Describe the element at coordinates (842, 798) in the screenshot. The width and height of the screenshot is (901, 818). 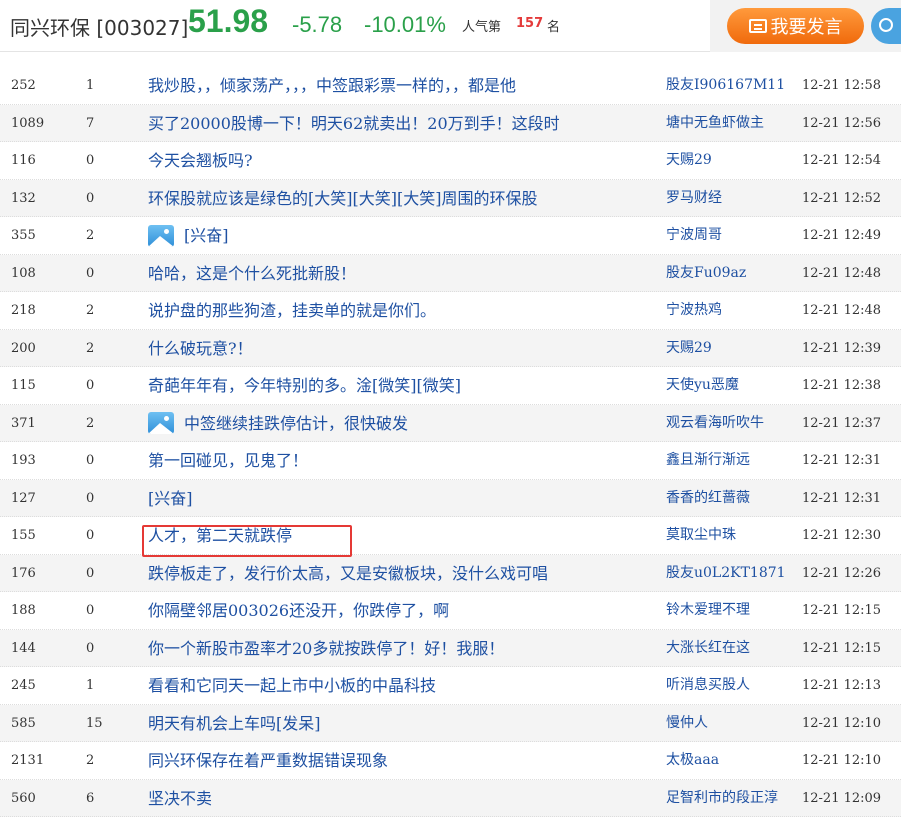
I see `post-time: 12-21 12:09` at that location.